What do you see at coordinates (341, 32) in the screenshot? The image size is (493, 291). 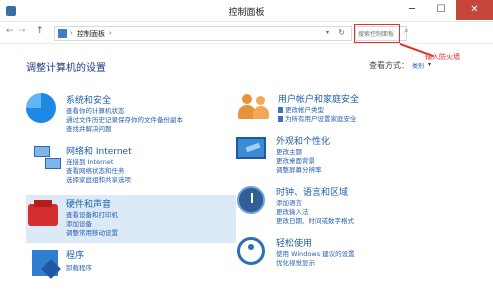 I see `refresh-icon: ↻` at bounding box center [341, 32].